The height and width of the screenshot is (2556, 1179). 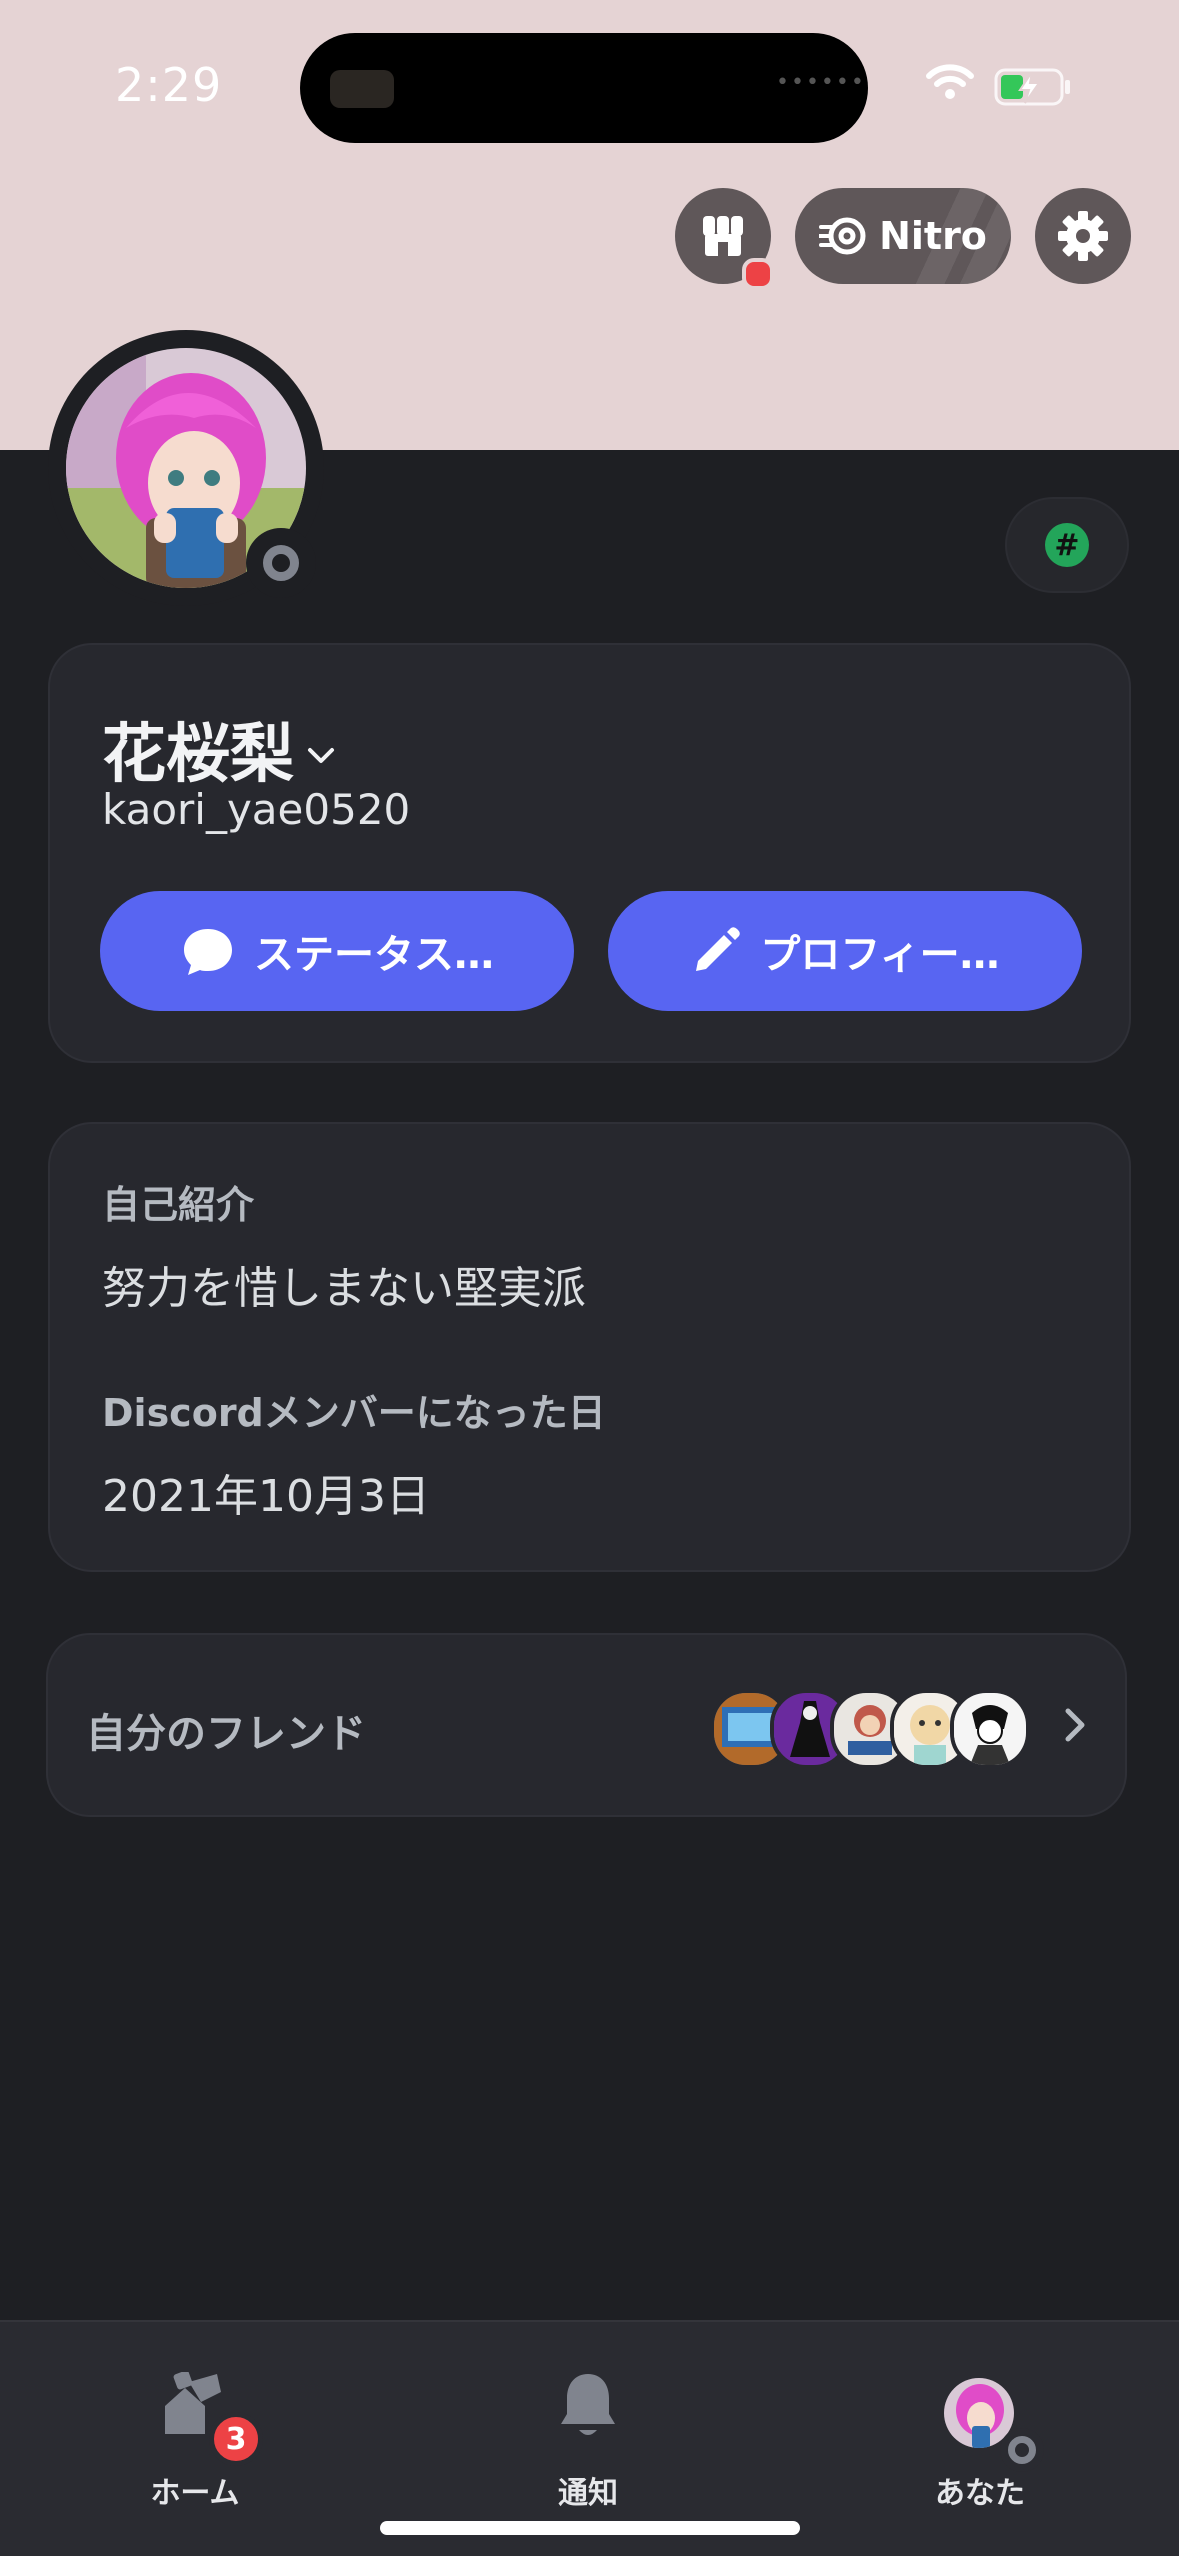 I want to click on chevron-right-icon, so click(x=1075, y=1725).